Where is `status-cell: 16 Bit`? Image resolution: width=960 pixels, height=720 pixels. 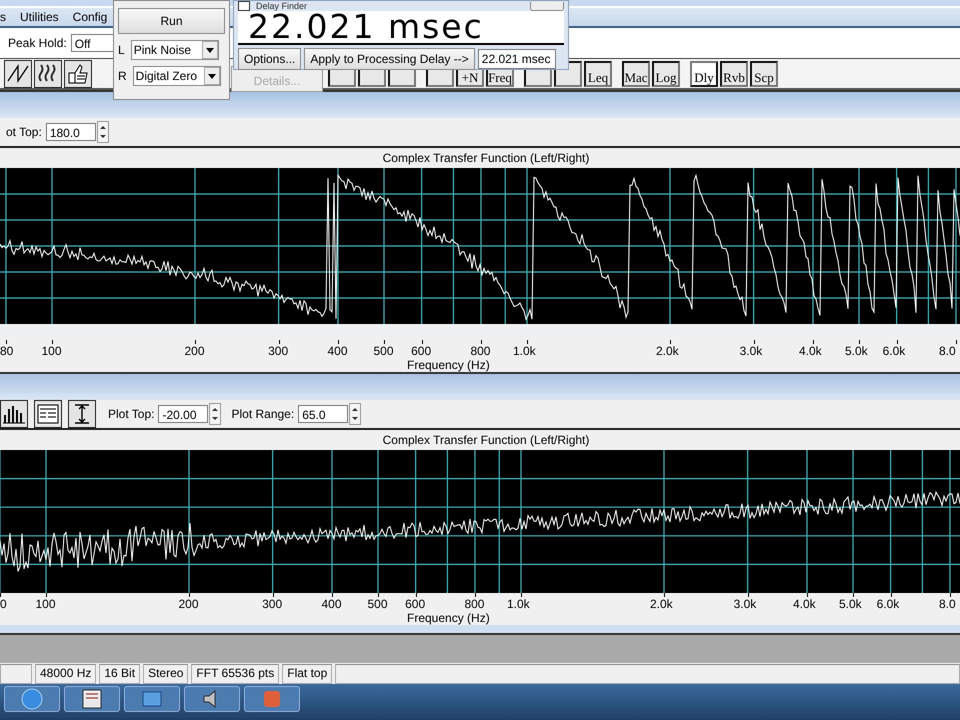 status-cell: 16 Bit is located at coordinates (119, 674).